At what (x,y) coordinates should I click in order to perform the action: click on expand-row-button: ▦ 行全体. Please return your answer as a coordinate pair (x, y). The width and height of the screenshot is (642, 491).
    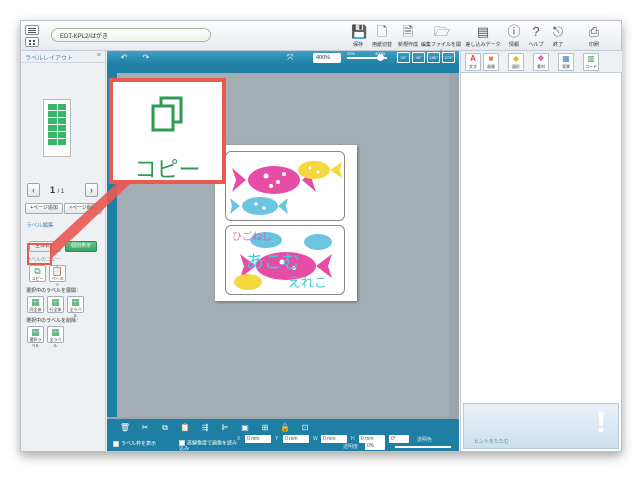
    Looking at the image, I should click on (55, 304).